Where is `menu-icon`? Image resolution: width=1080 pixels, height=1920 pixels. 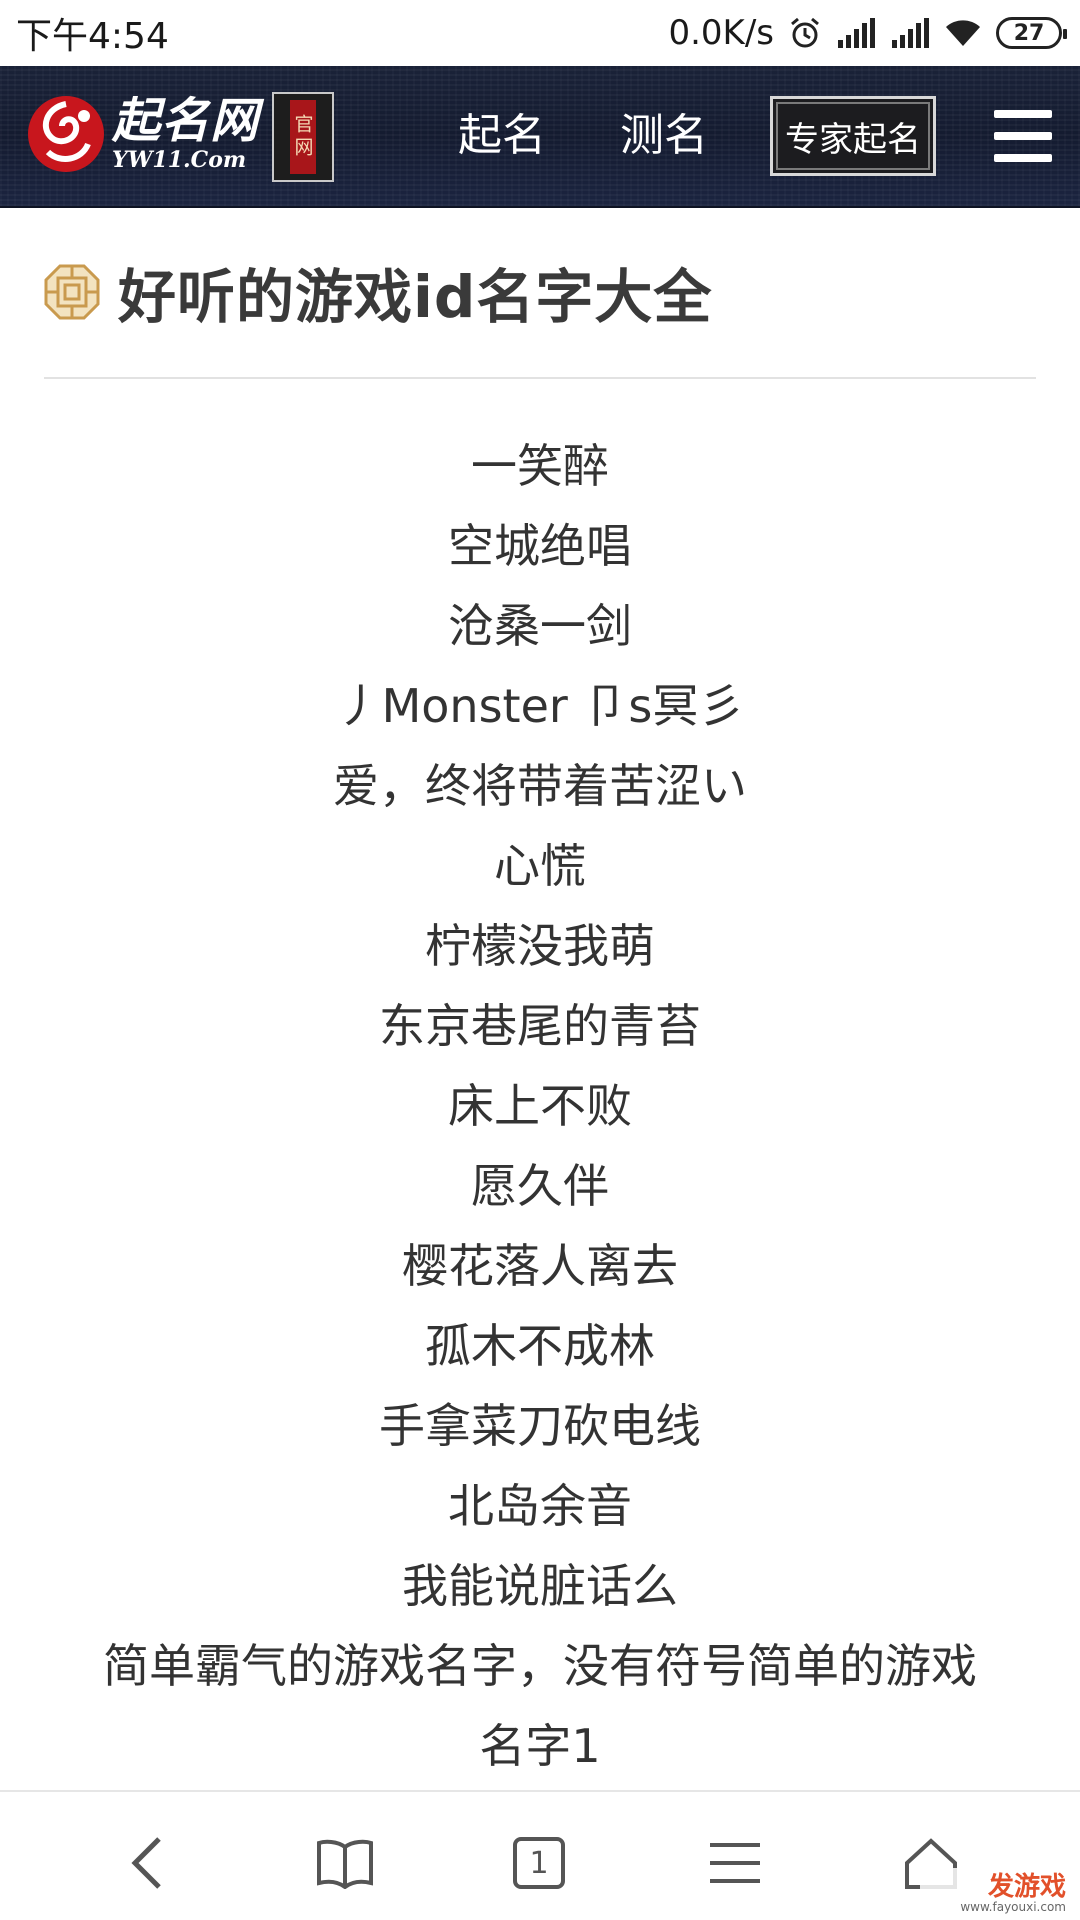 menu-icon is located at coordinates (735, 1863).